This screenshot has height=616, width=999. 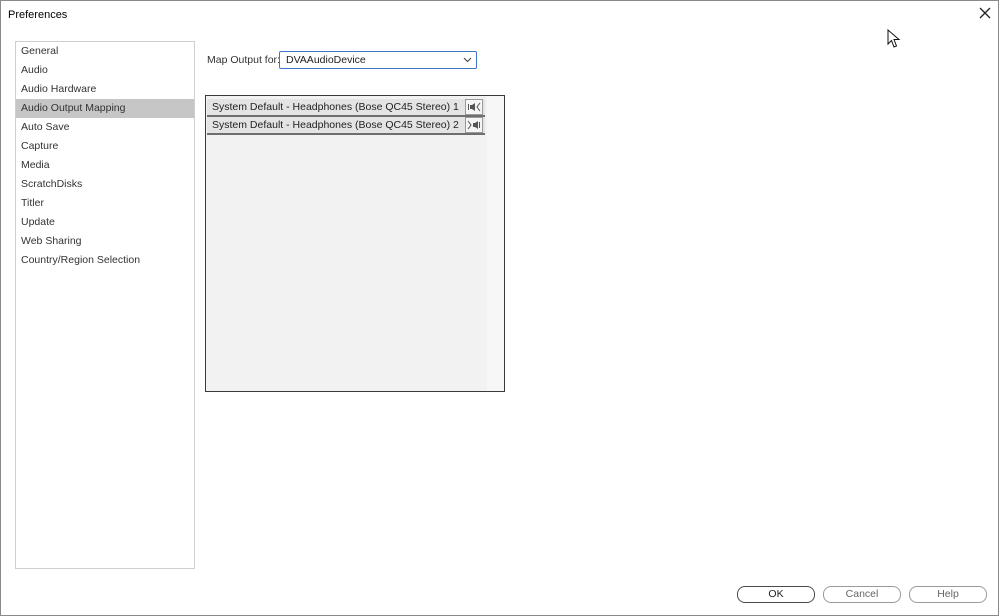 What do you see at coordinates (499, 15) in the screenshot?
I see `title-bar: Preferences` at bounding box center [499, 15].